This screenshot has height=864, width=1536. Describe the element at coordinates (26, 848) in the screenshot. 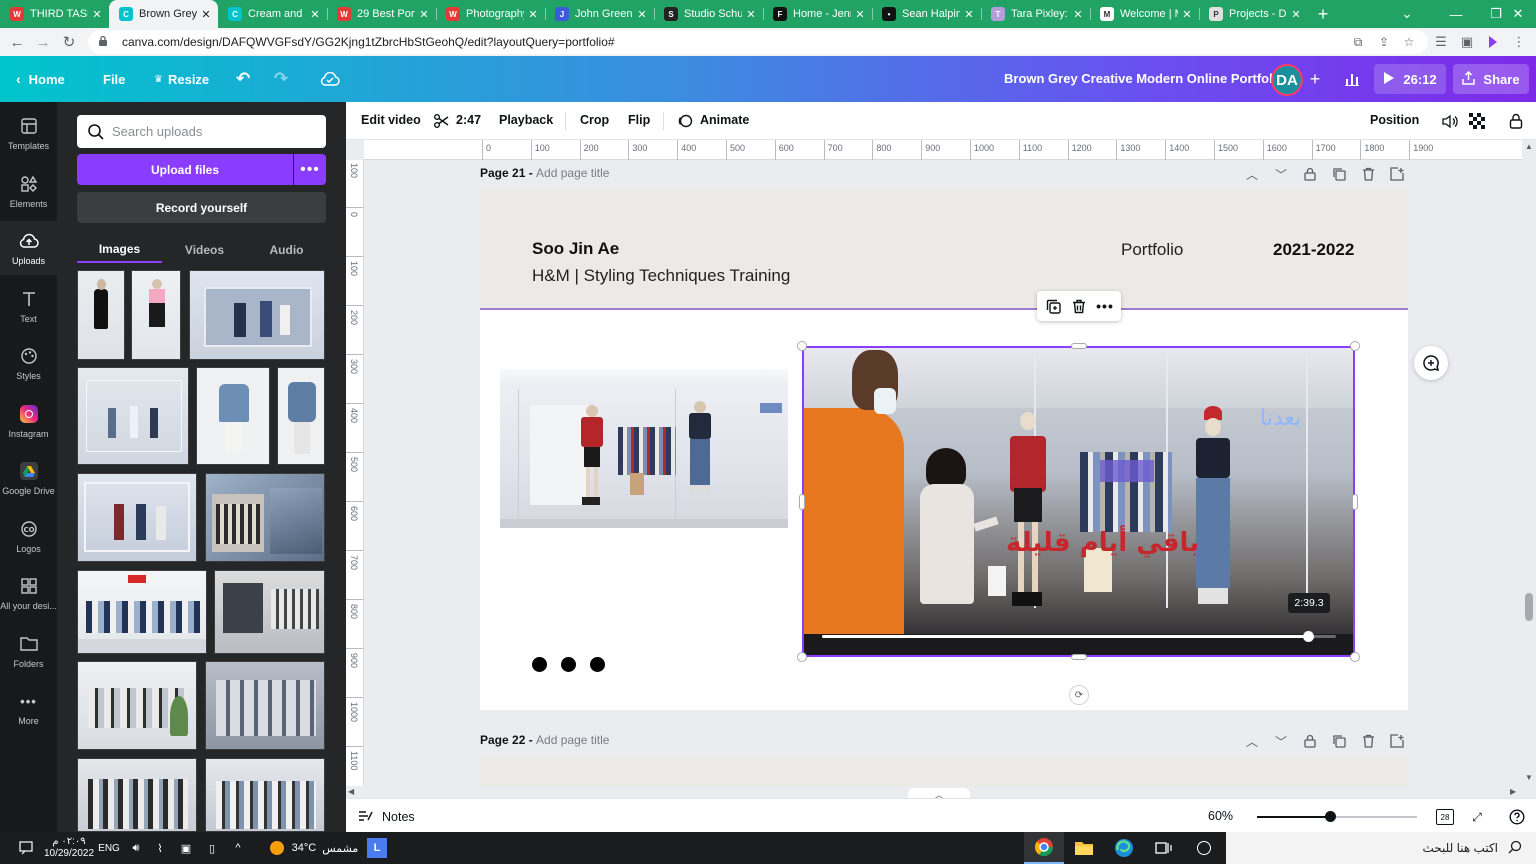

I see `notification-icon` at that location.